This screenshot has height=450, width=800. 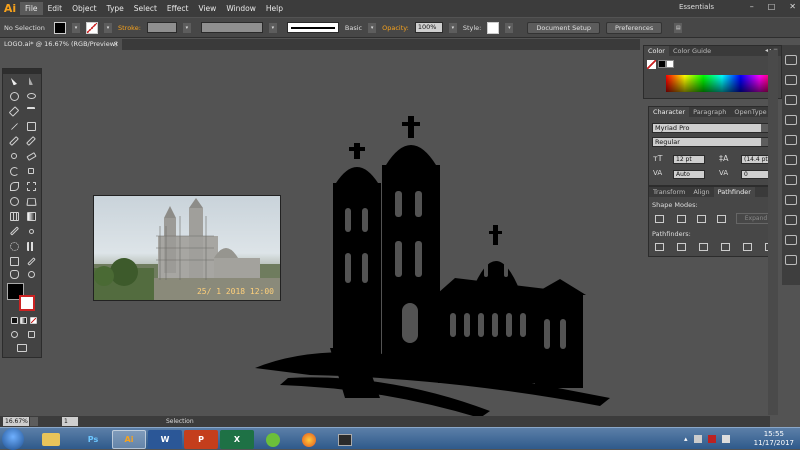 I want to click on variable-width-field, so click(x=231, y=27).